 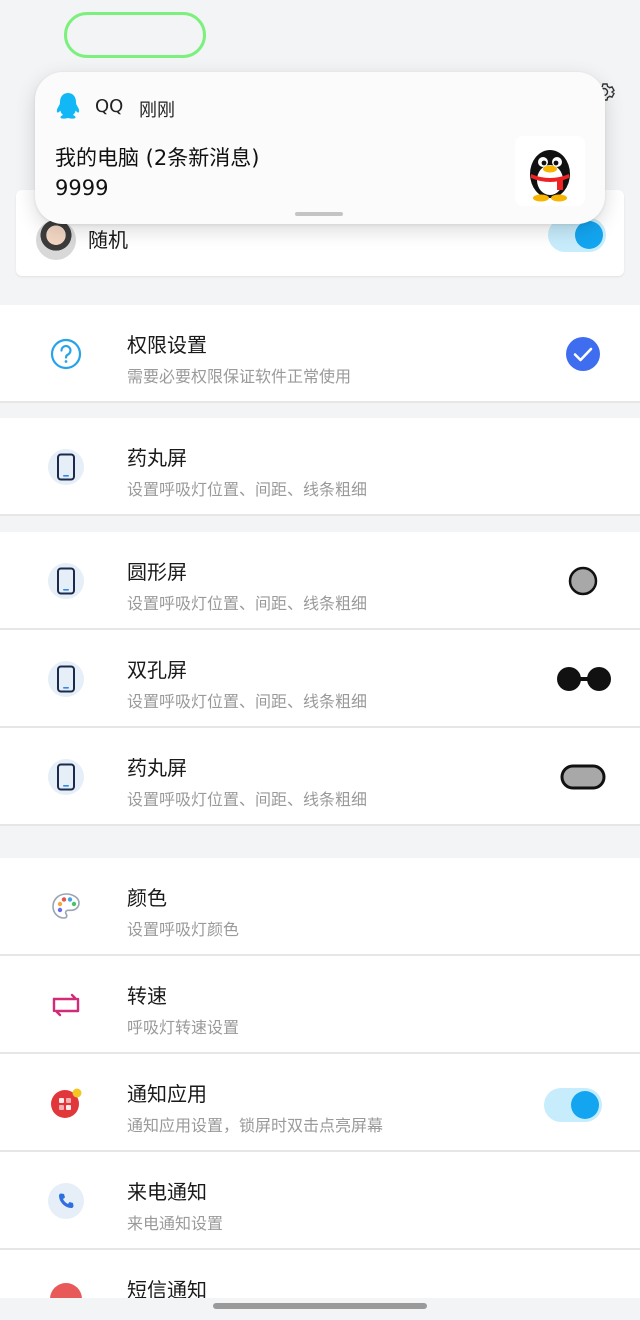 What do you see at coordinates (66, 1103) in the screenshot?
I see `notify-app-icon` at bounding box center [66, 1103].